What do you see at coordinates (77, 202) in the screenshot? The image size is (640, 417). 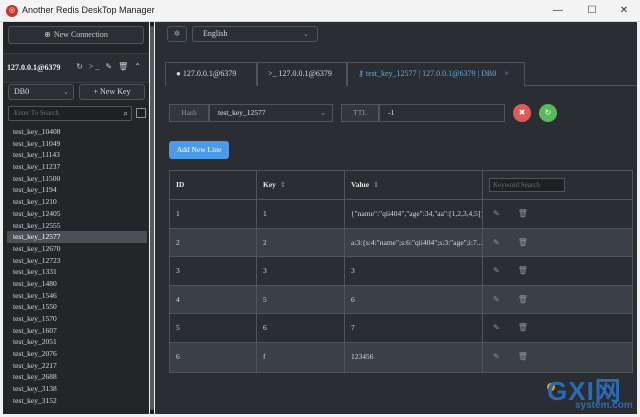 I see `key-list-item: test_key_1210` at bounding box center [77, 202].